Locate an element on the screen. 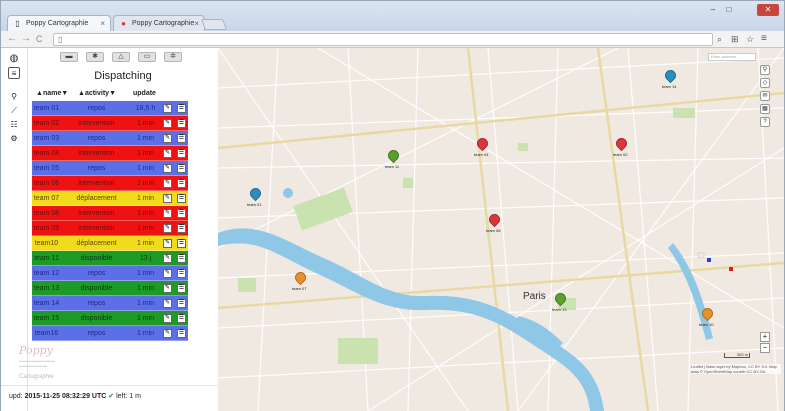 This screenshot has width=785, height=411. close-window-button: ✕ is located at coordinates (768, 10).